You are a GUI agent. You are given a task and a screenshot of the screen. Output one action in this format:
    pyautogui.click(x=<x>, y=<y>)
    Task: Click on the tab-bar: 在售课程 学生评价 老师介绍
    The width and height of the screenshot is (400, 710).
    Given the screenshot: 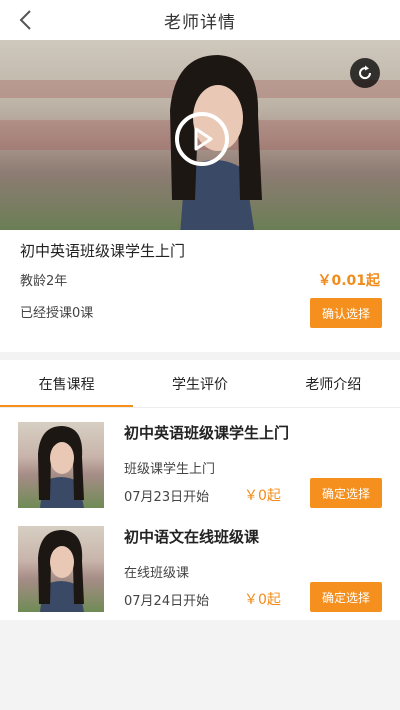 What is the action you would take?
    pyautogui.click(x=200, y=384)
    